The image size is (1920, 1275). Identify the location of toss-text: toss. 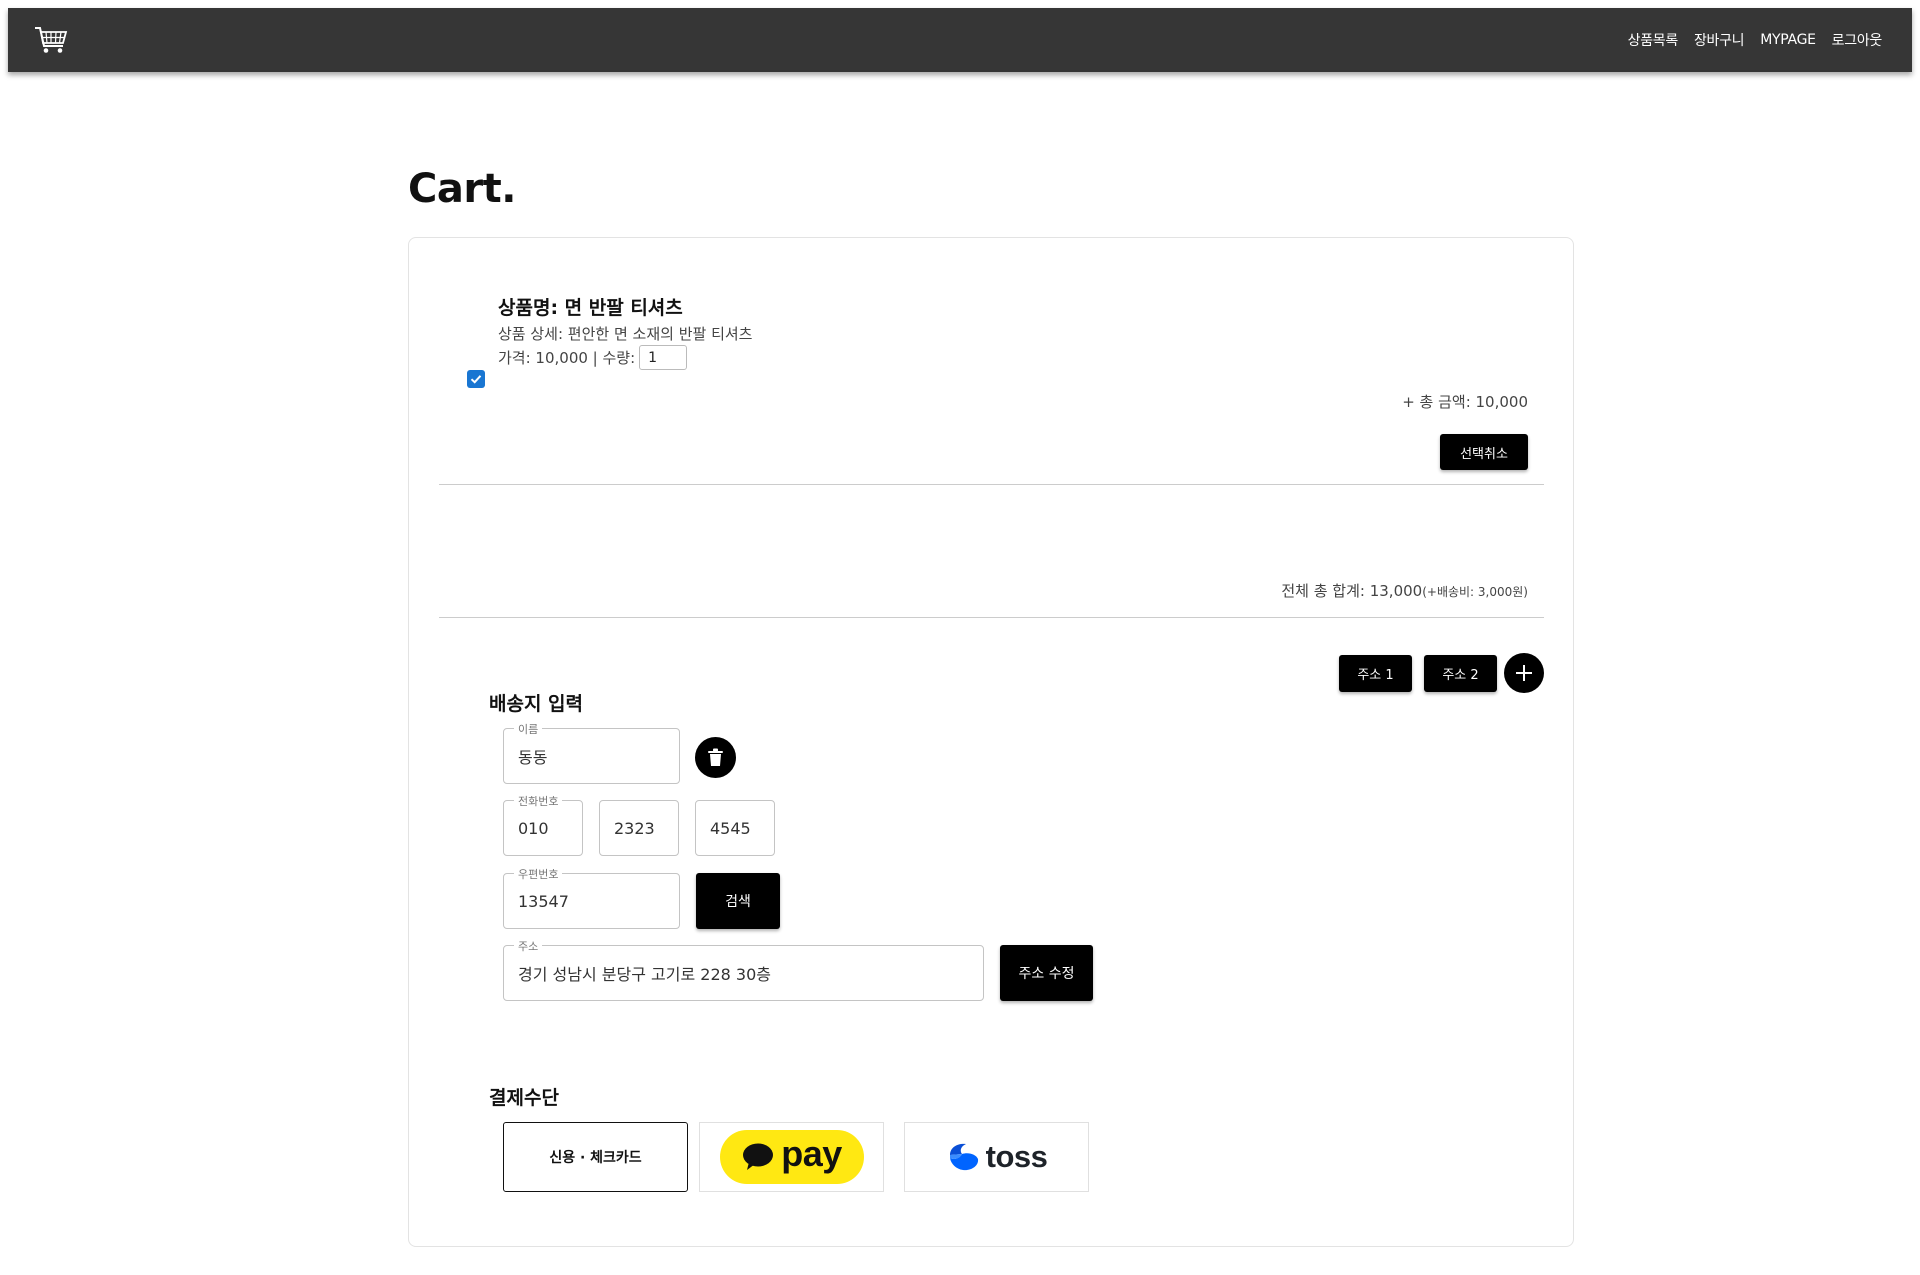
(1016, 1156).